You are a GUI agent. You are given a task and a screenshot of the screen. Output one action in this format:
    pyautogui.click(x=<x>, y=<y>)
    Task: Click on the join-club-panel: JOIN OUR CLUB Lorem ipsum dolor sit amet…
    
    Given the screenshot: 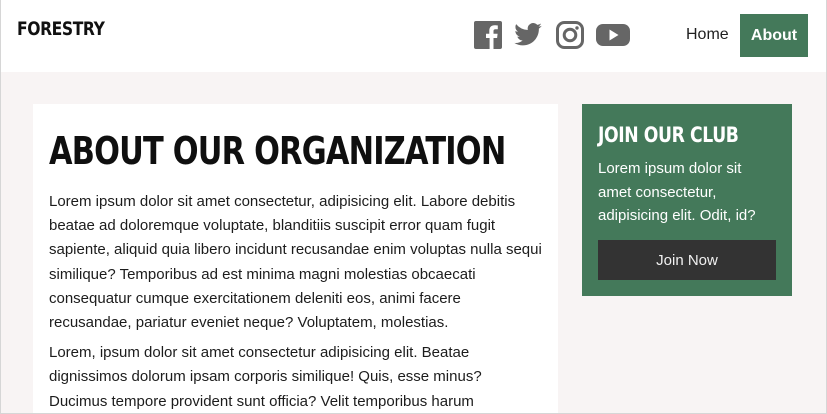 What is the action you would take?
    pyautogui.click(x=687, y=200)
    